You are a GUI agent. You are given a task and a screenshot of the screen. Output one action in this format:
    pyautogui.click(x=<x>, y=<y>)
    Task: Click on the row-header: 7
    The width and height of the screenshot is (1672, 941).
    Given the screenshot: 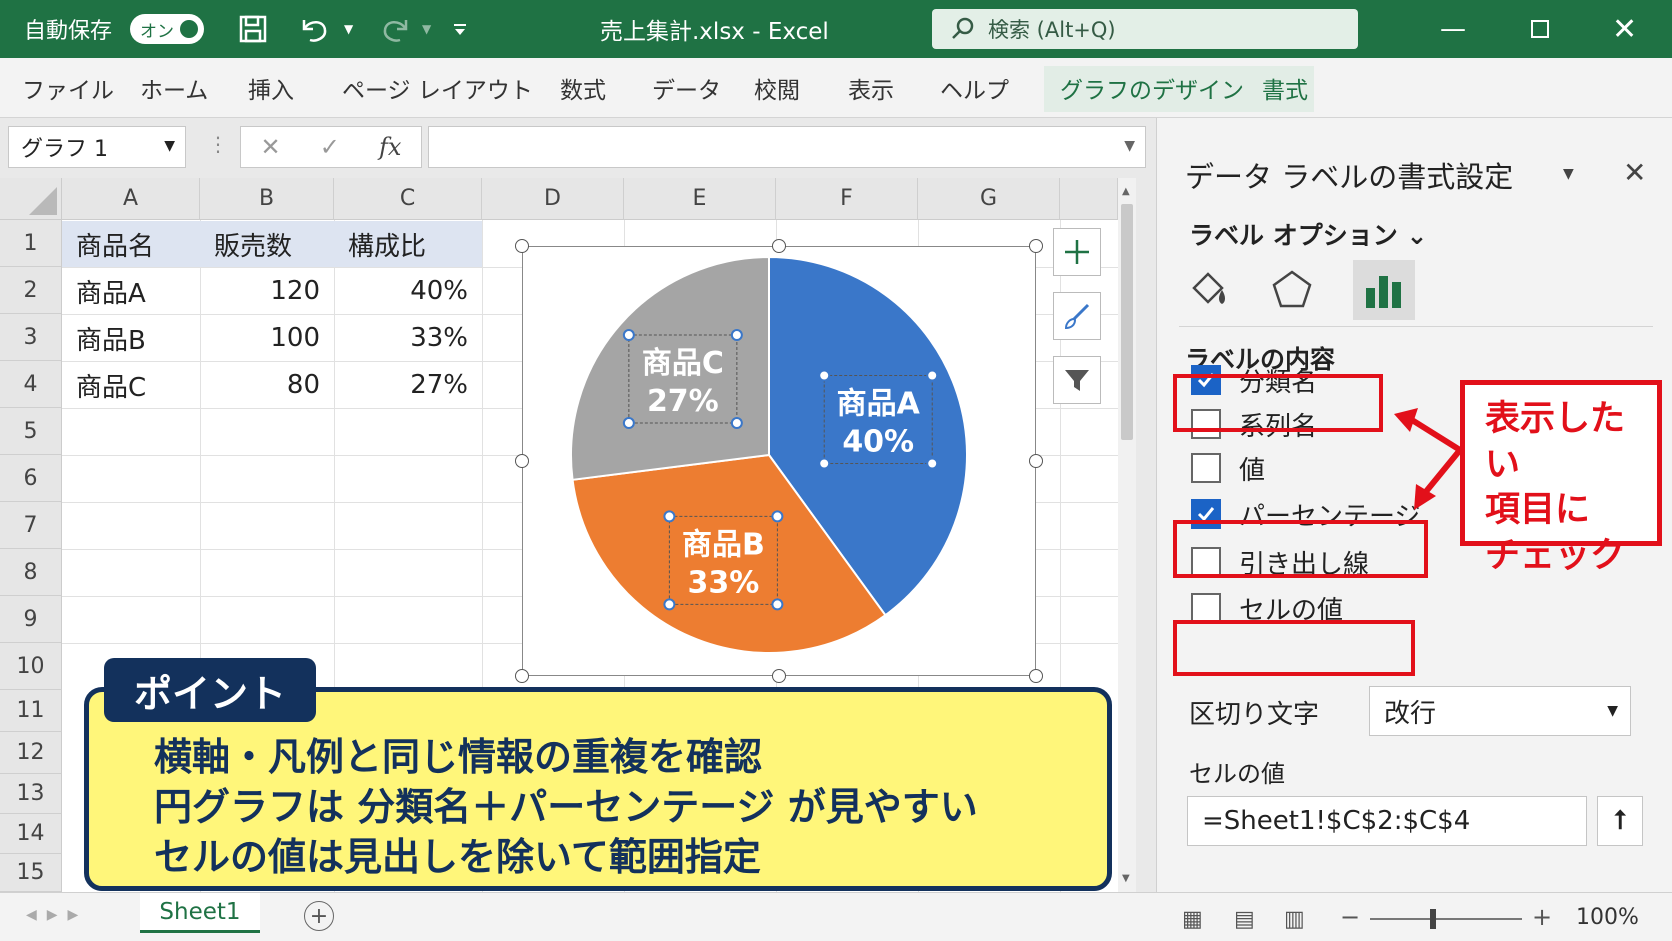 What is the action you would take?
    pyautogui.click(x=31, y=525)
    